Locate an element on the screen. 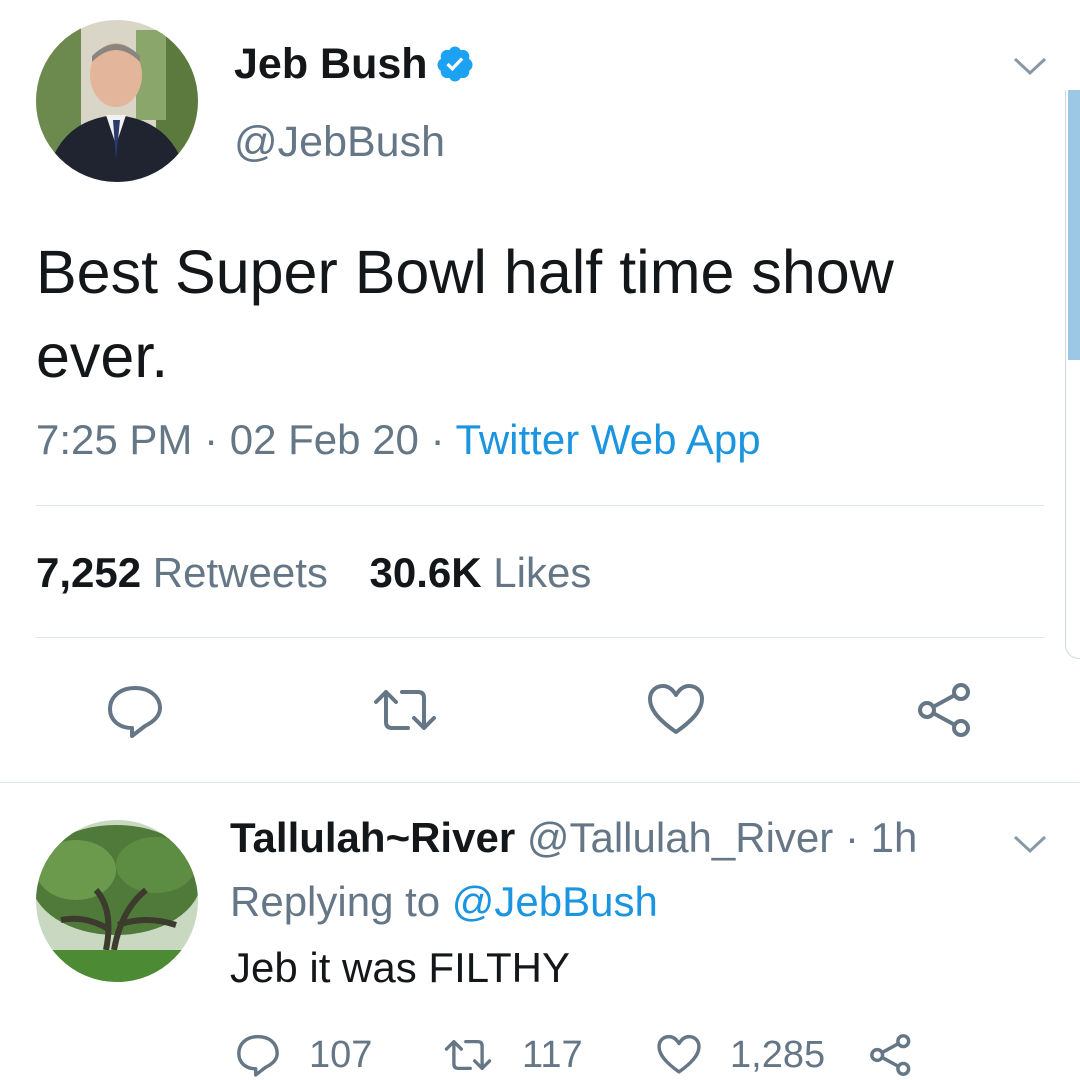 The height and width of the screenshot is (1080, 1080). verified-badge-icon is located at coordinates (455, 64).